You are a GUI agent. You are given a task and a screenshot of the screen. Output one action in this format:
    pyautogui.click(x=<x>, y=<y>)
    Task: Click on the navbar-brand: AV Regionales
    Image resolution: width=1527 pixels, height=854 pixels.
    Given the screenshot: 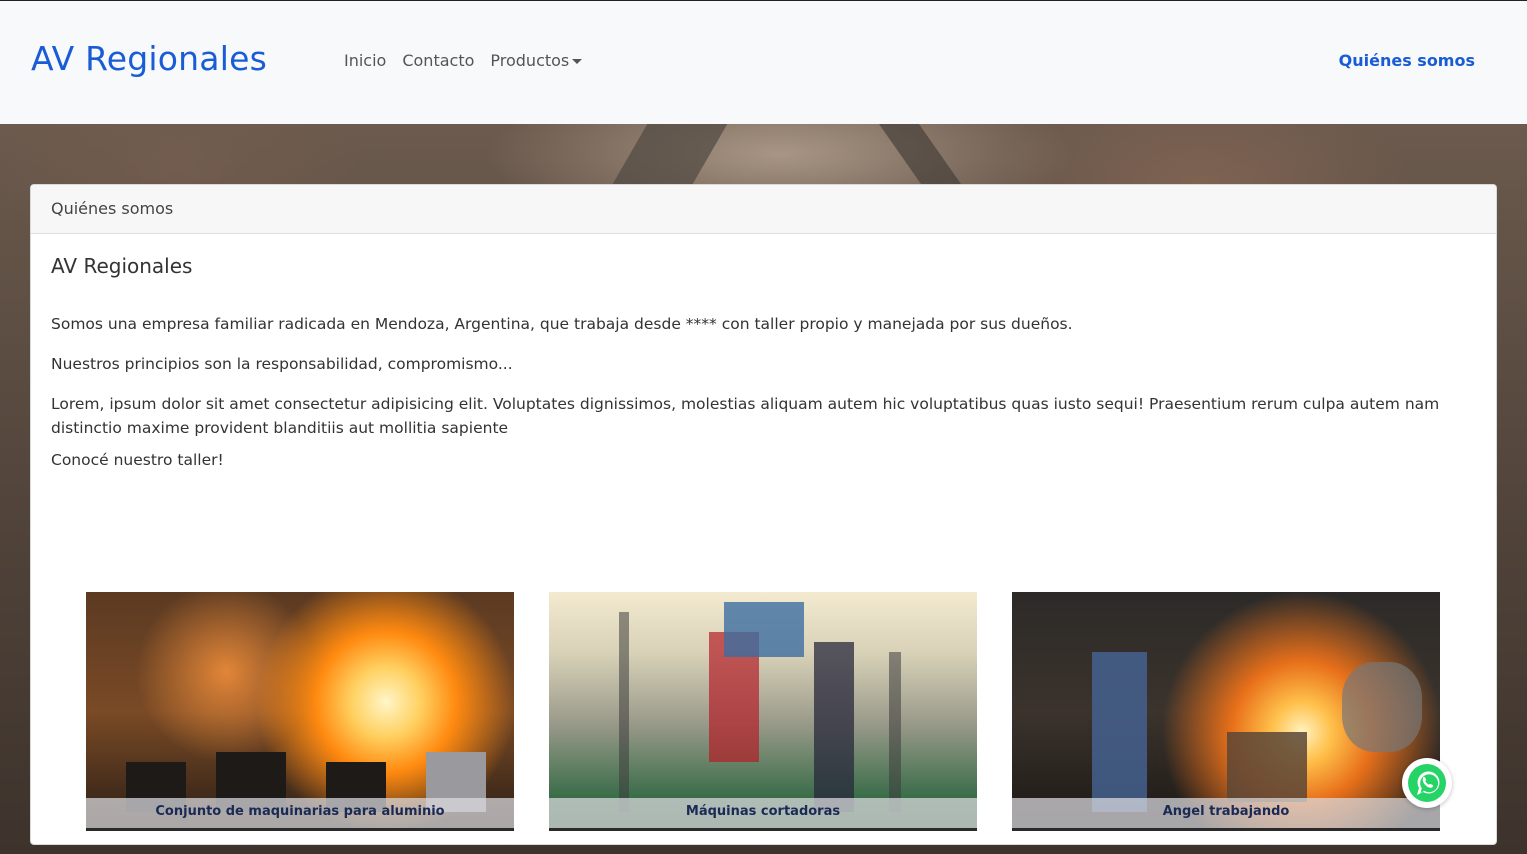 What is the action you would take?
    pyautogui.click(x=149, y=58)
    